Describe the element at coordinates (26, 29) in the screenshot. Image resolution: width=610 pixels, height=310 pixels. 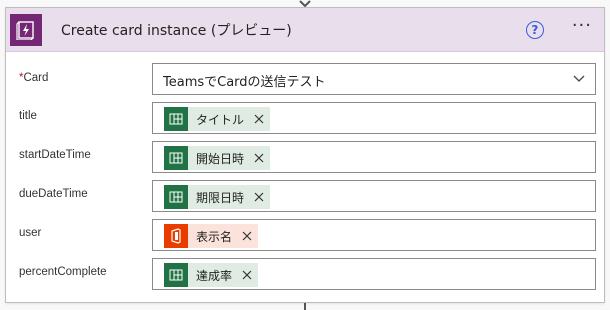
I see `bolt-book-icon` at that location.